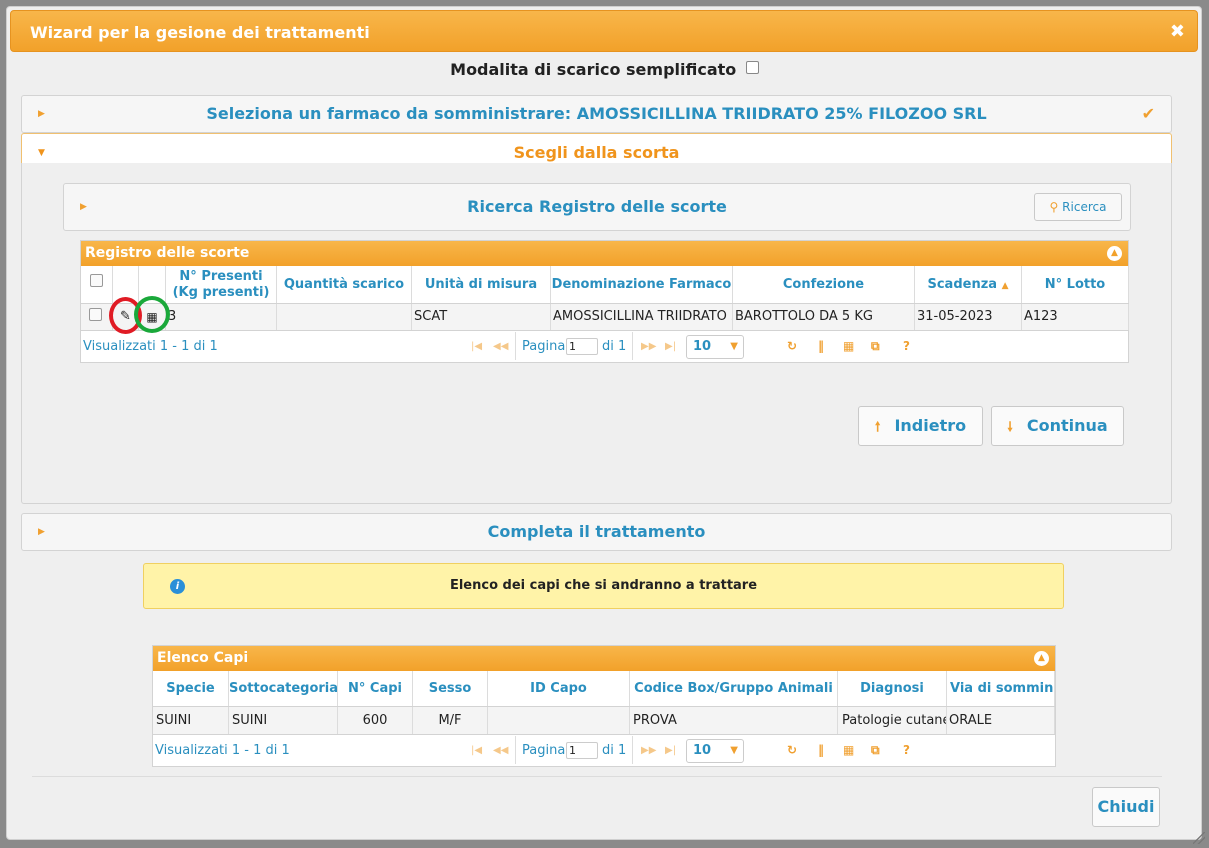 This screenshot has height=848, width=1209. I want to click on cell-quantita, so click(344, 317).